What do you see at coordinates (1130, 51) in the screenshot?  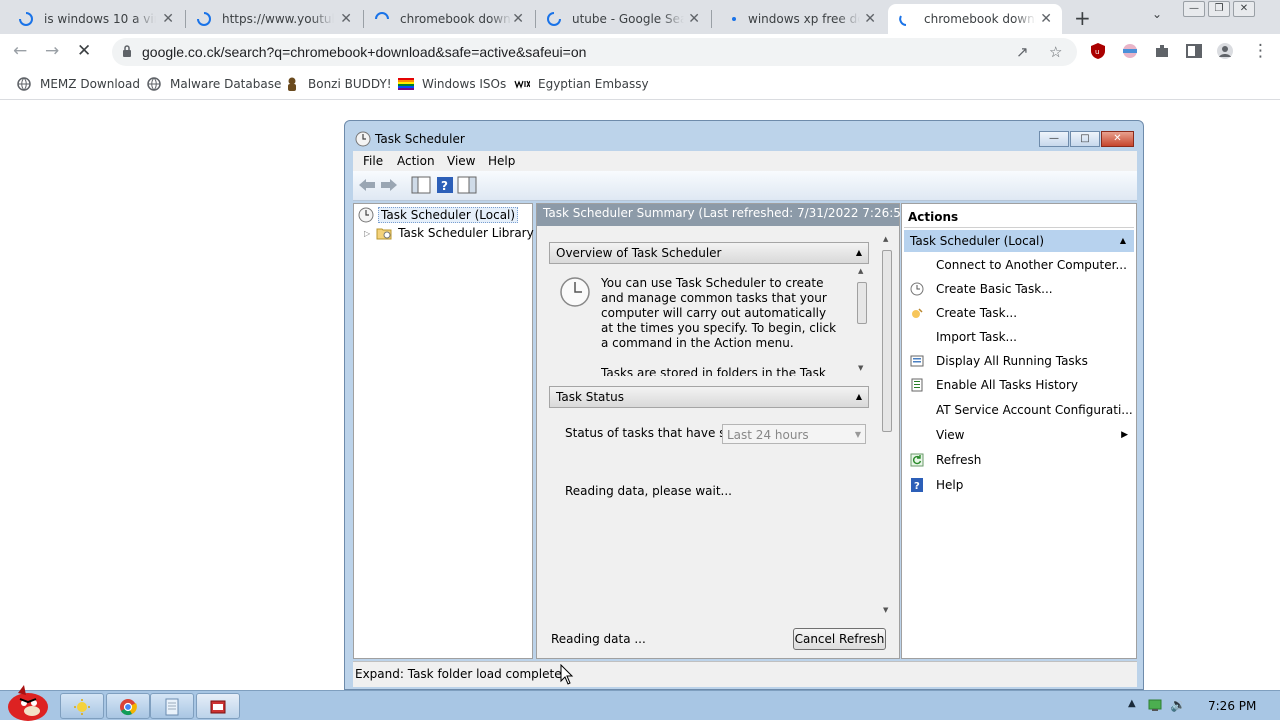 I see `extension-globe-icon` at bounding box center [1130, 51].